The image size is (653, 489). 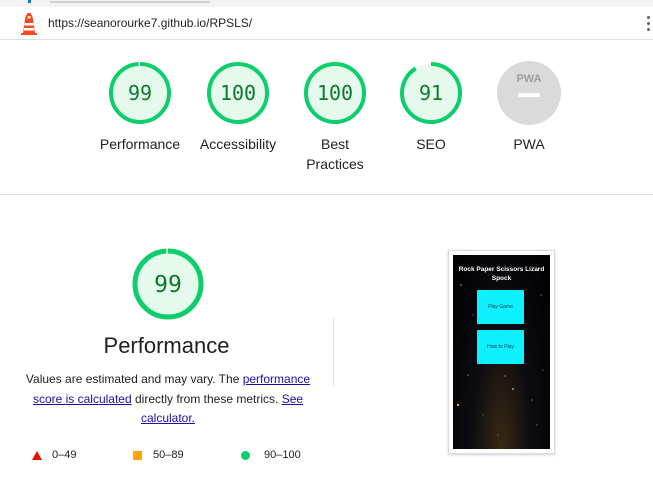 I want to click on best-practices-score: 100, so click(x=335, y=93).